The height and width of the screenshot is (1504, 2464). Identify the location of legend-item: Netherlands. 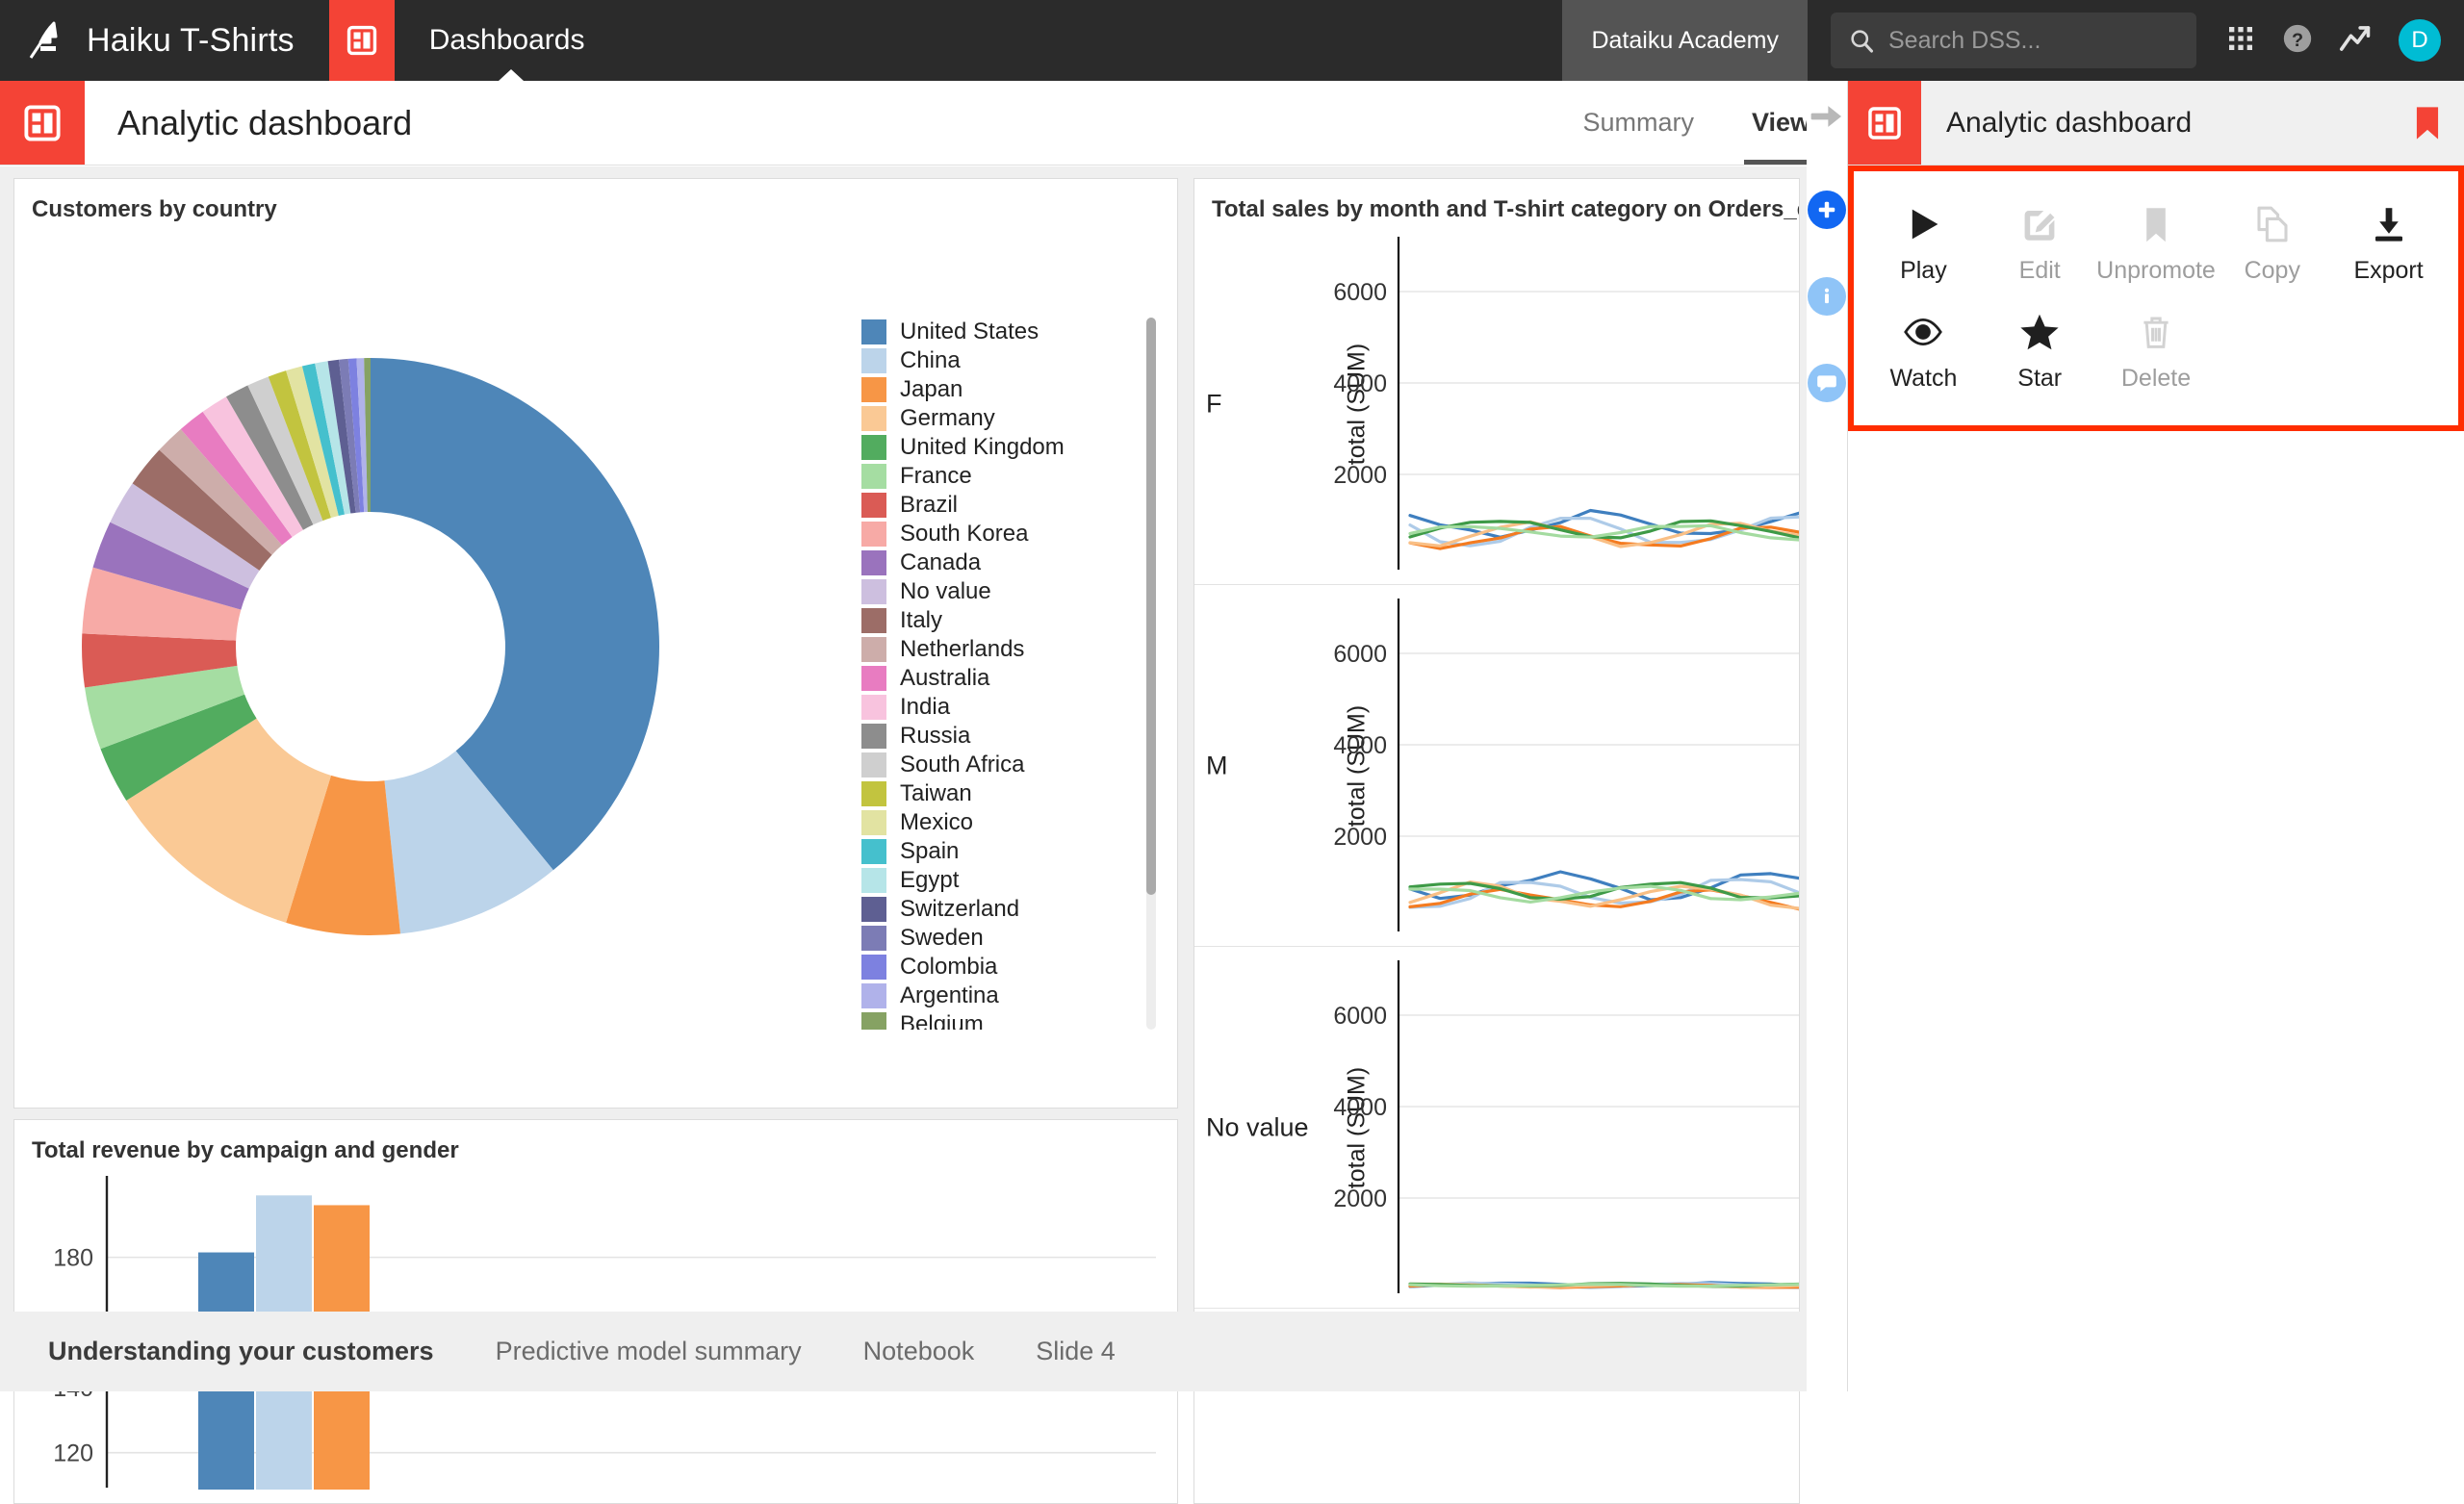
(1000, 649).